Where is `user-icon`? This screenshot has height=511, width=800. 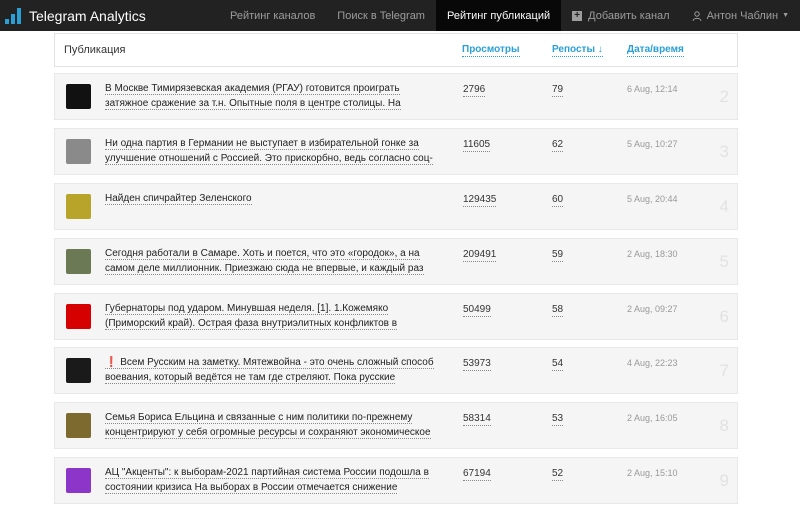
user-icon is located at coordinates (697, 15).